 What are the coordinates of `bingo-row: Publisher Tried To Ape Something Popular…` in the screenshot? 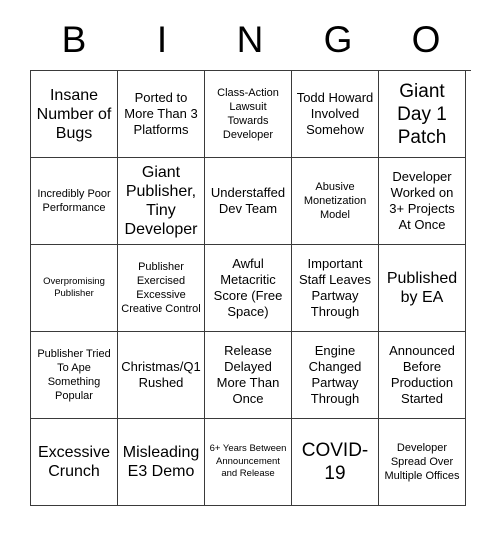 It's located at (251, 375).